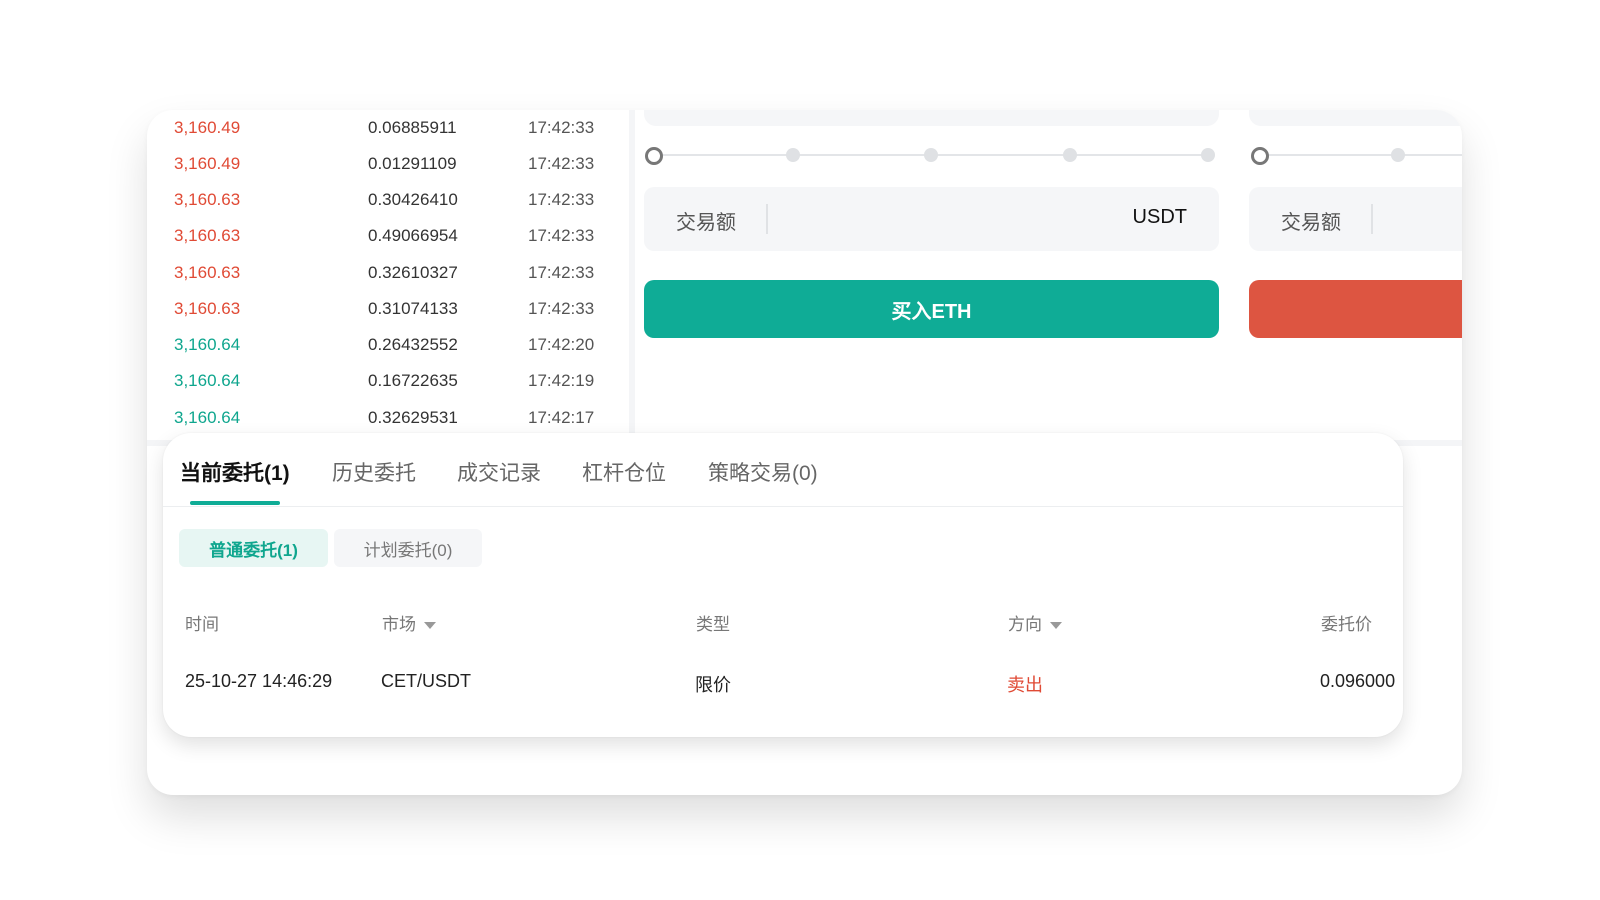  I want to click on trade-row: 3,160.64 0.32629531 17:42:17, so click(386, 418).